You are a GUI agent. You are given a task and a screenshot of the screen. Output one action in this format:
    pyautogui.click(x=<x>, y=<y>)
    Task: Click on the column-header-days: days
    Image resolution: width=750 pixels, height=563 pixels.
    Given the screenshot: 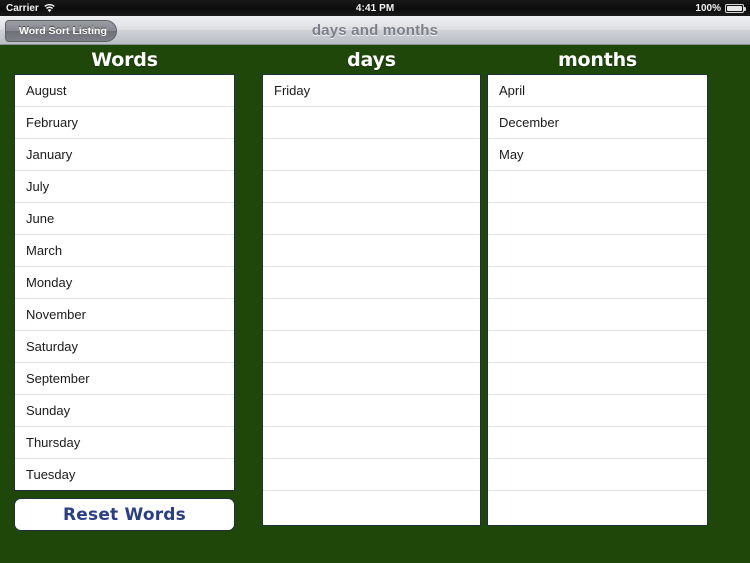 What is the action you would take?
    pyautogui.click(x=371, y=60)
    